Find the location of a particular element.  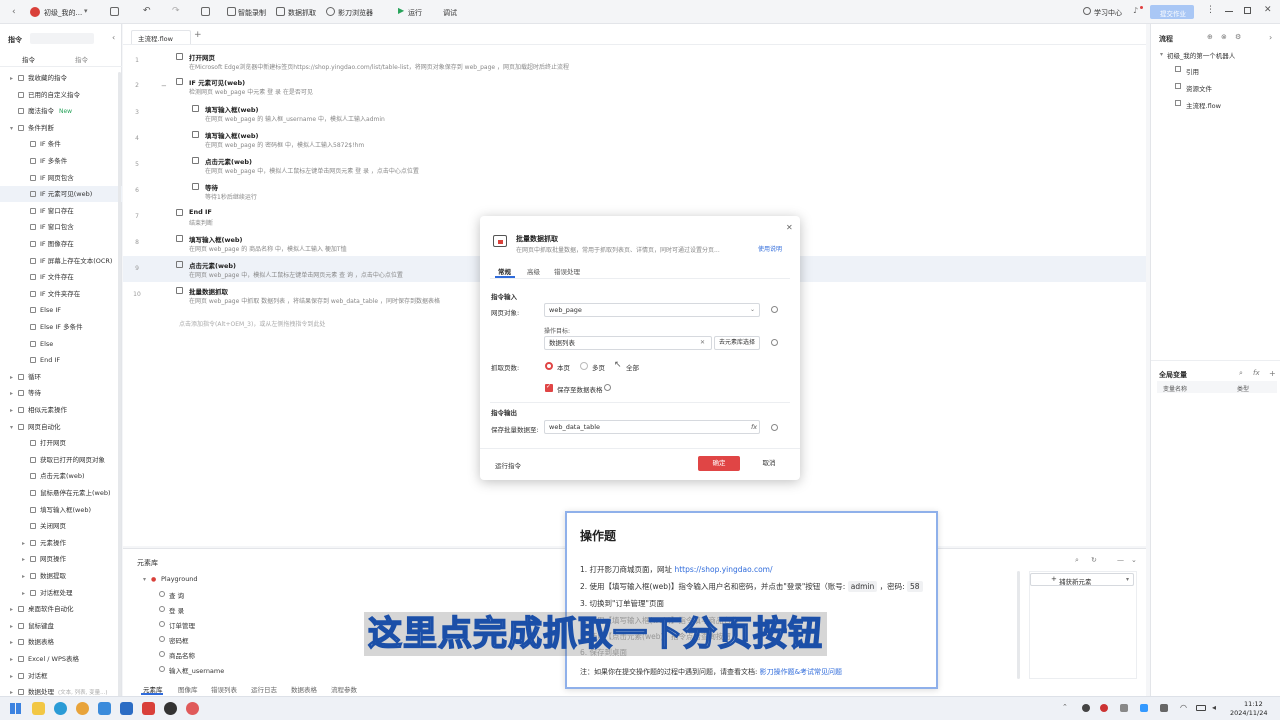

sidebar-item: ▾ 网页自动化 is located at coordinates (61, 427).